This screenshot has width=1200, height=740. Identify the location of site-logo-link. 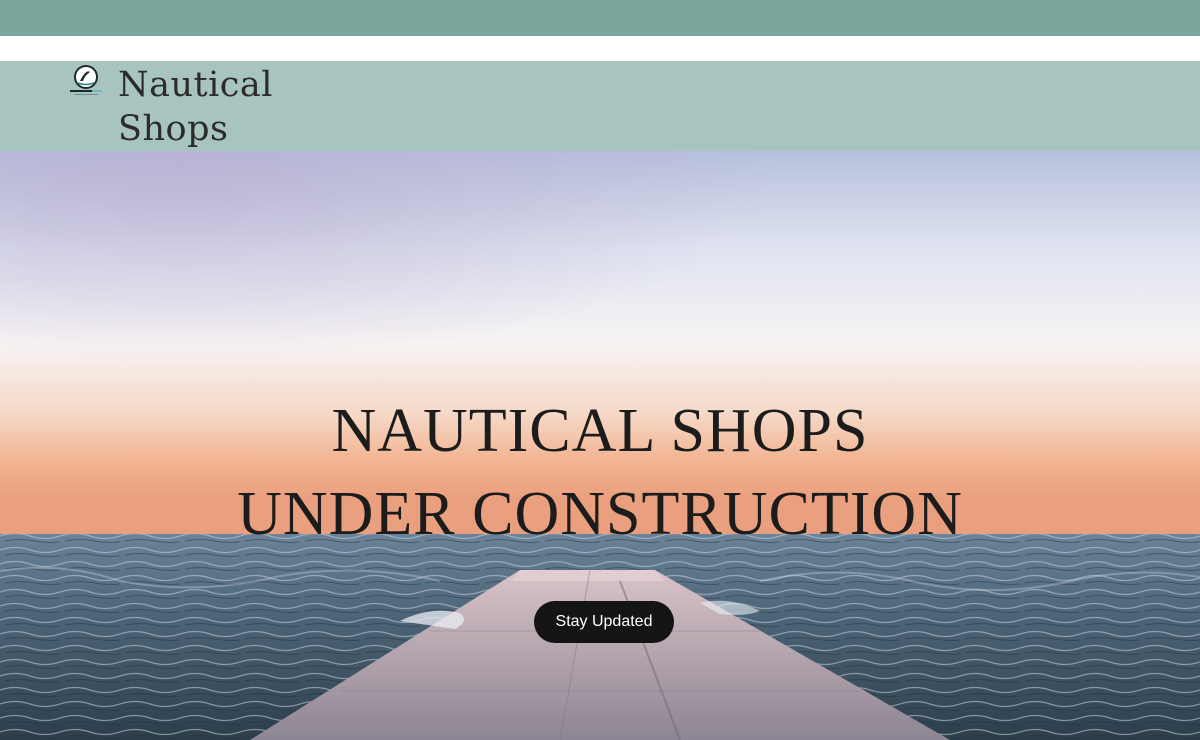
(86, 81).